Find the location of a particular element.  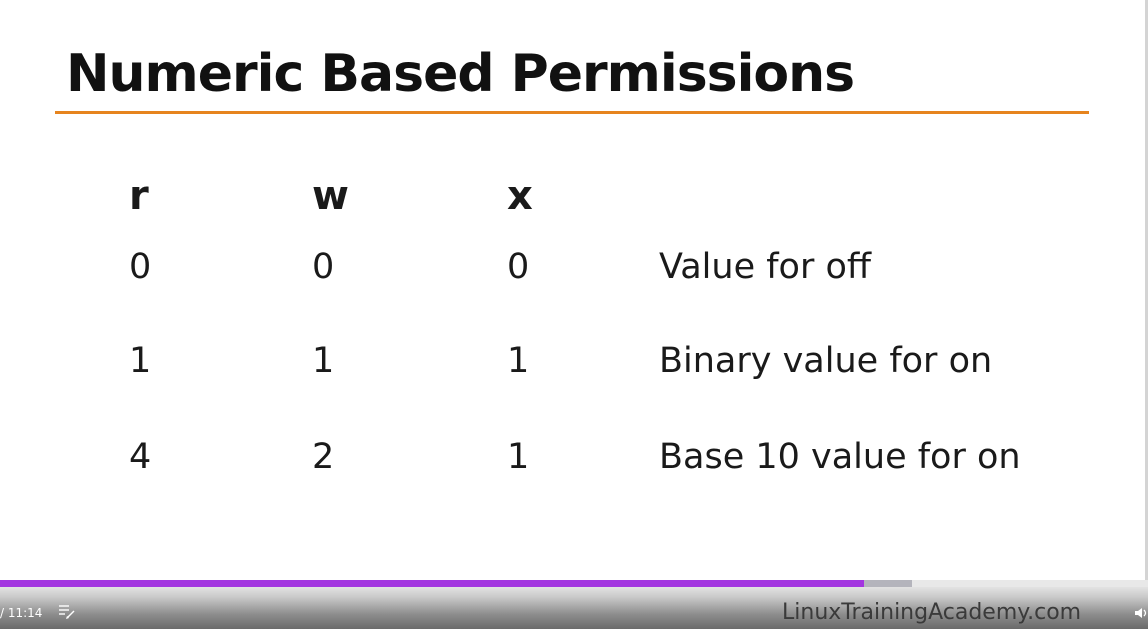

row2-r-value: 1 is located at coordinates (140, 361).